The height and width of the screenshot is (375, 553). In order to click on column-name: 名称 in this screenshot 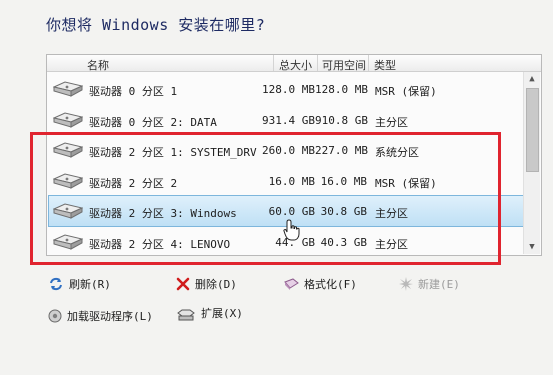, I will do `click(98, 65)`.